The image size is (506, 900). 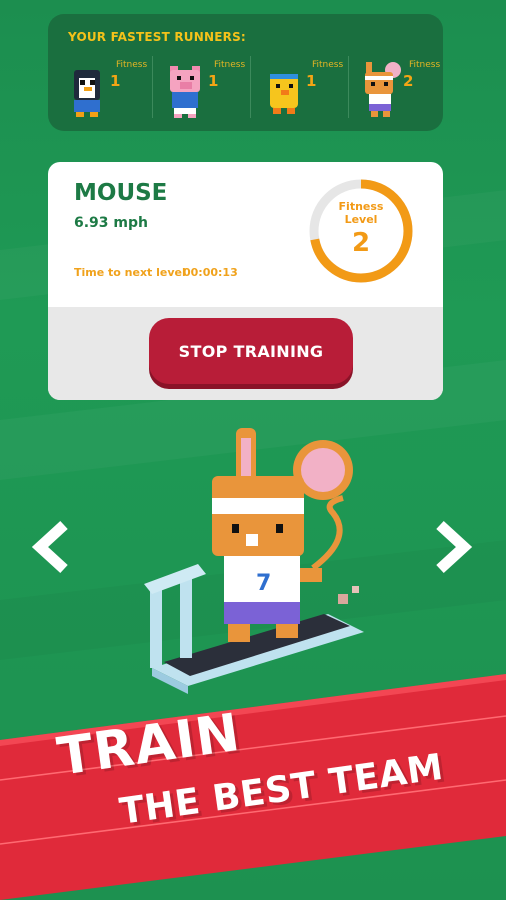 What do you see at coordinates (301, 87) in the screenshot?
I see `runner-slot-chick: Fitness 1` at bounding box center [301, 87].